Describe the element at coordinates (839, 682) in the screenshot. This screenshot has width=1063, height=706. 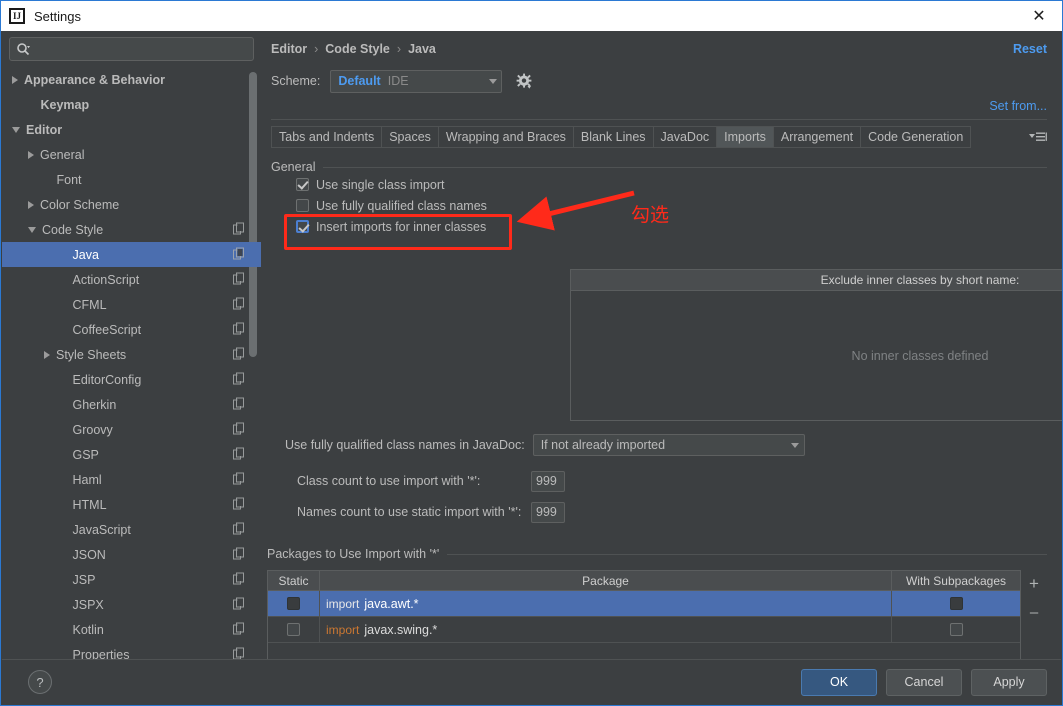
I see `ok-button: OK` at that location.